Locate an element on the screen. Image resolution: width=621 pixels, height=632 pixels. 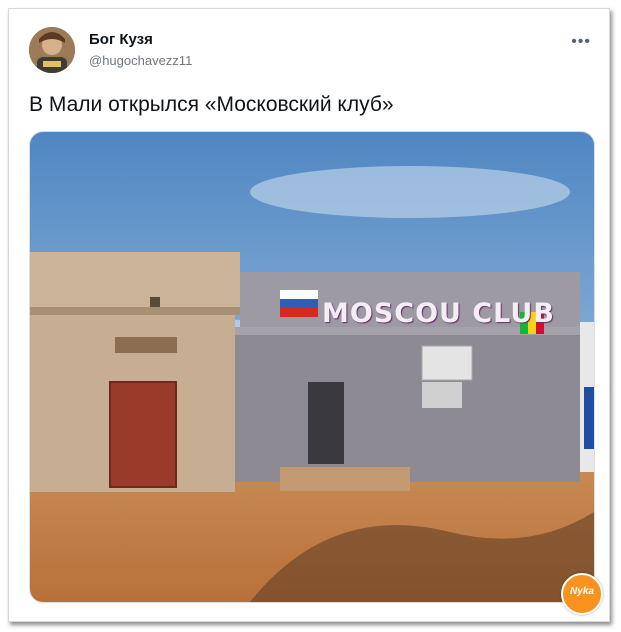
watermark-text: Nyka is located at coordinates (582, 591).